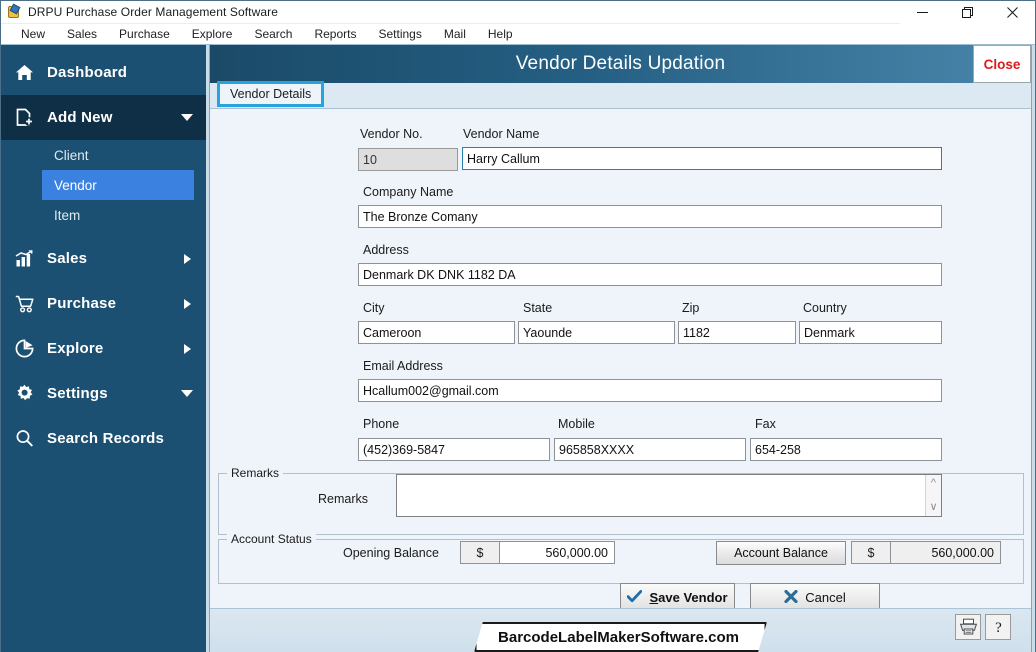 The width and height of the screenshot is (1036, 652). Describe the element at coordinates (212, 34) in the screenshot. I see `menu-item-explore: Explore` at that location.